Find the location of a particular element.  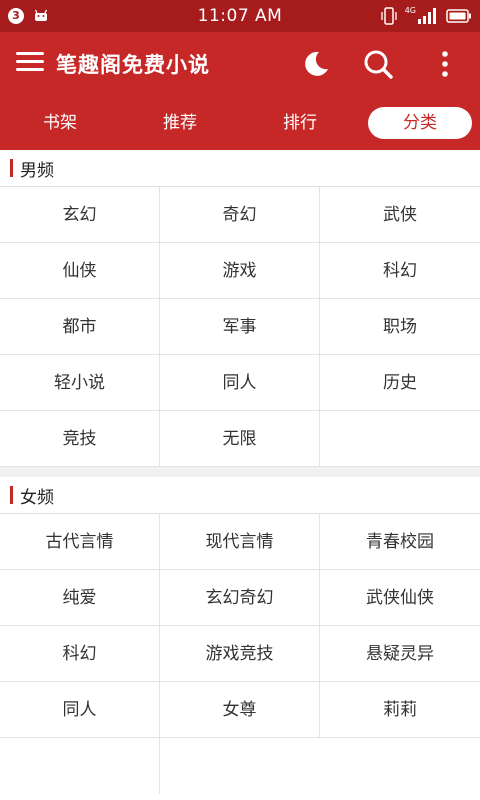

category-item: 游戏 is located at coordinates (240, 271).